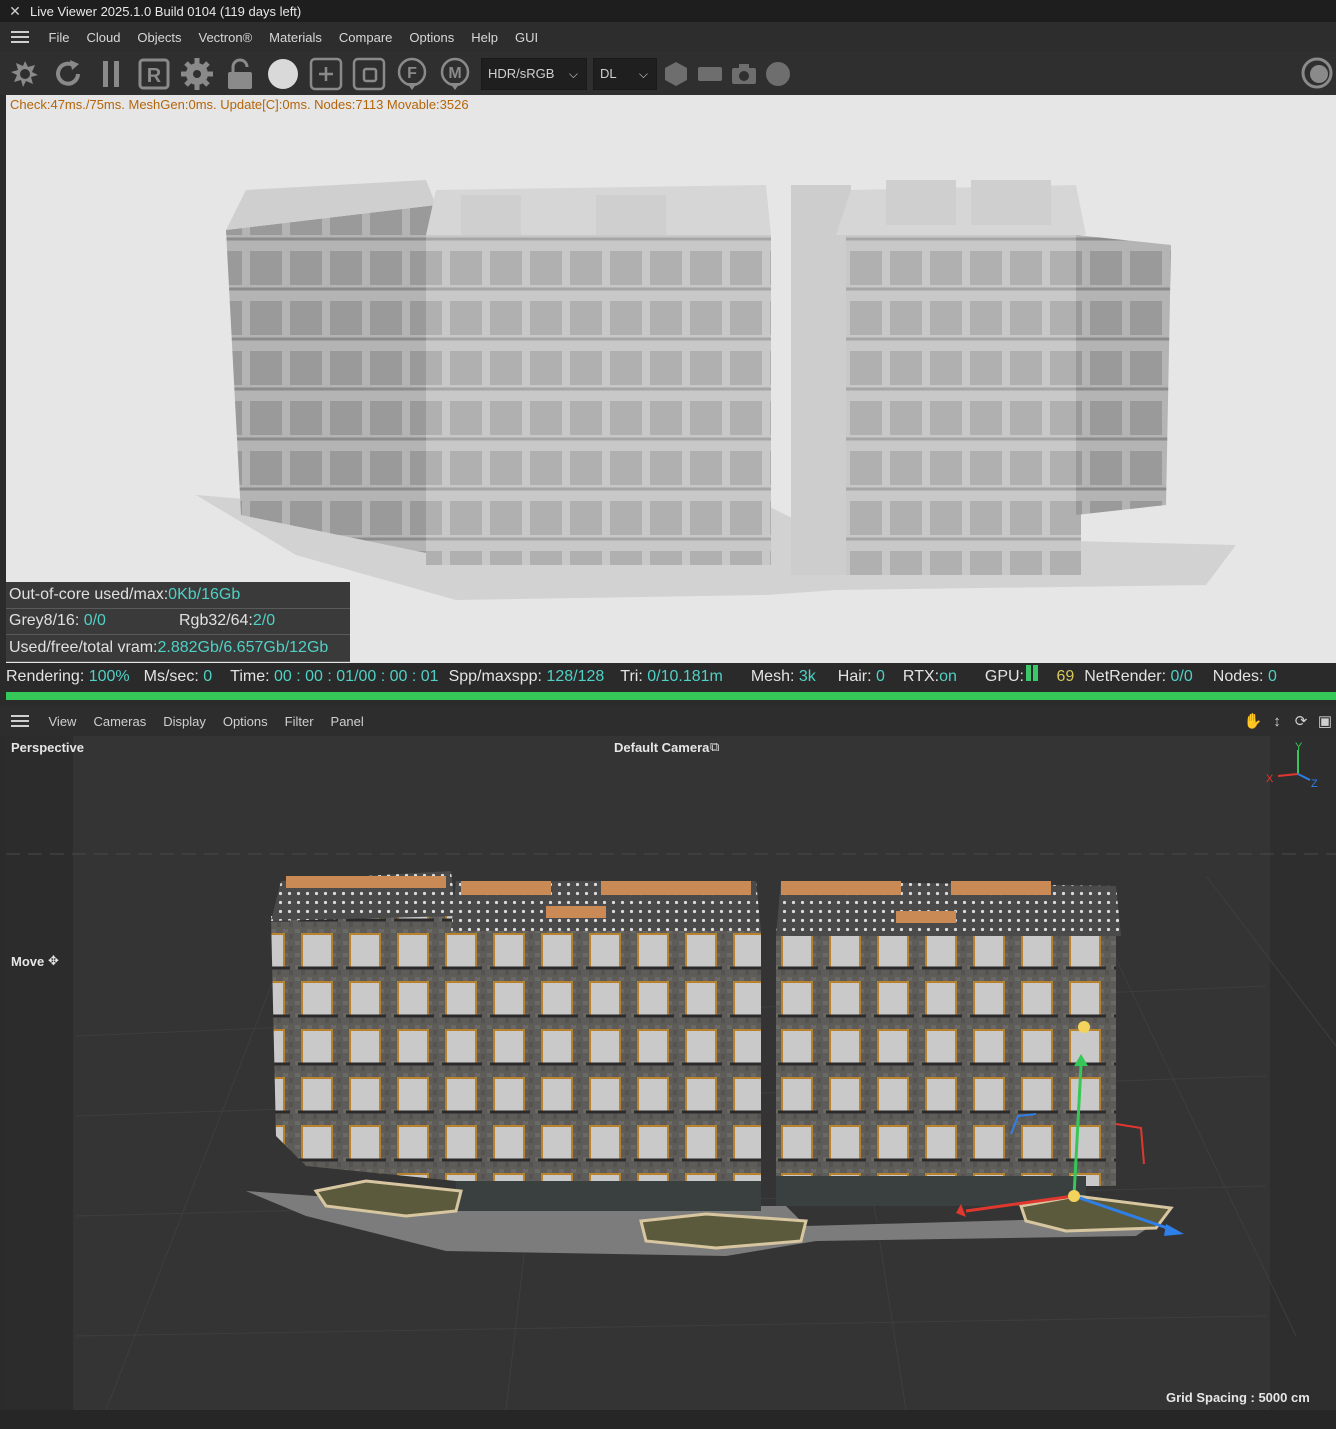 The width and height of the screenshot is (1336, 1429). What do you see at coordinates (432, 37) in the screenshot?
I see `menu-options: Options` at bounding box center [432, 37].